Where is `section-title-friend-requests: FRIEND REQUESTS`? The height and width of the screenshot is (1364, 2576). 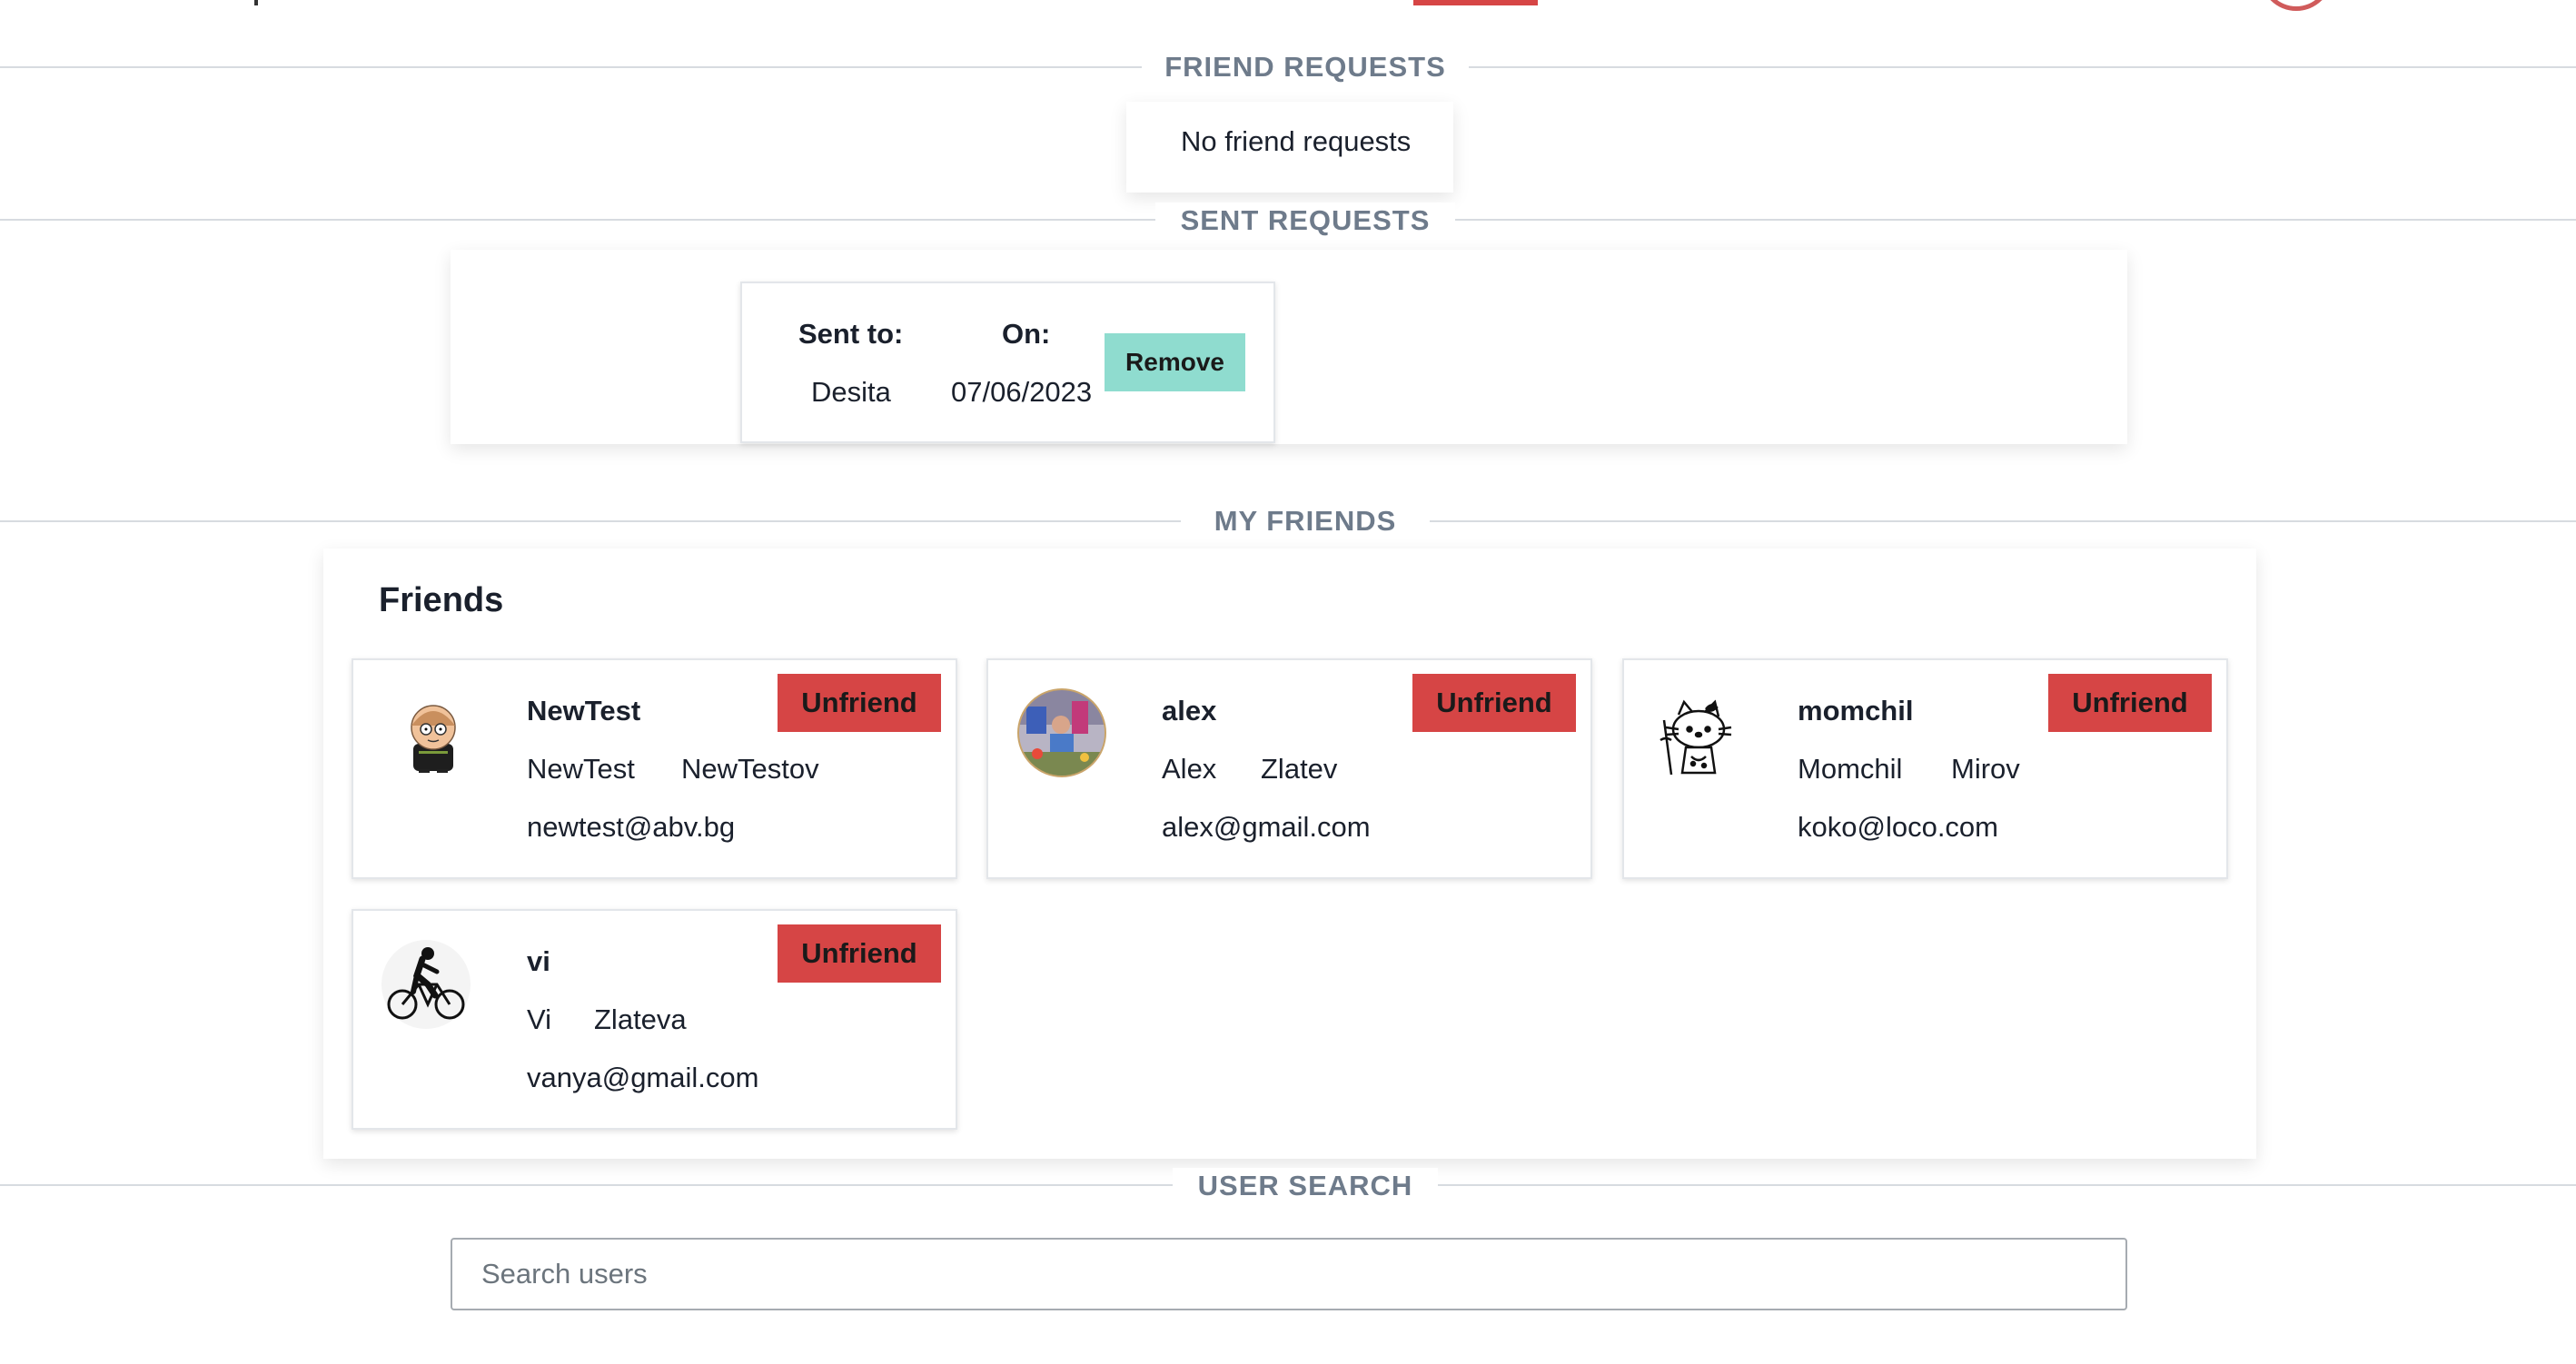
section-title-friend-requests: FRIEND REQUESTS is located at coordinates (1305, 67).